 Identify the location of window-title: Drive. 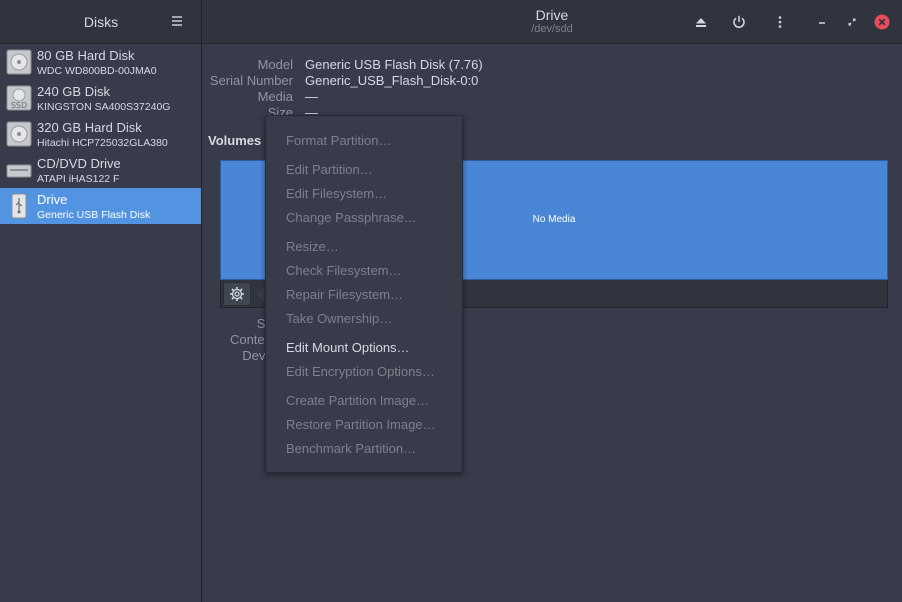
(552, 15).